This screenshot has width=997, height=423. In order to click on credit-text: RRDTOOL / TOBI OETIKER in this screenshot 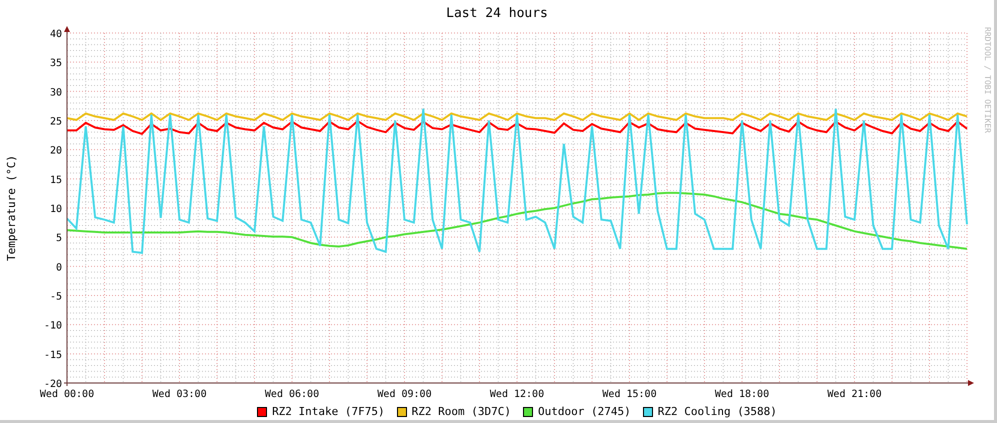, I will do `click(987, 80)`.